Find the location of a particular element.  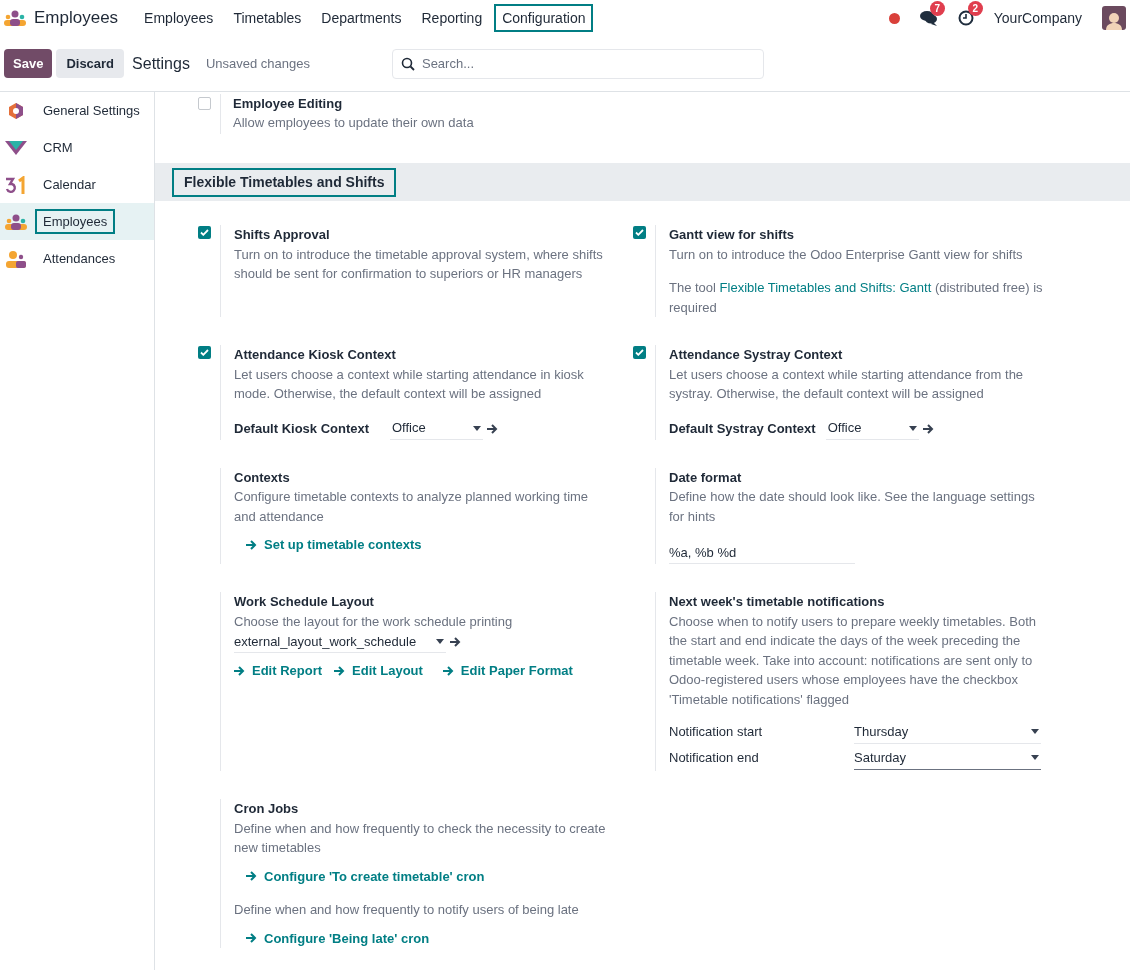

setting-title: Work Schedule Layout is located at coordinates (304, 602).